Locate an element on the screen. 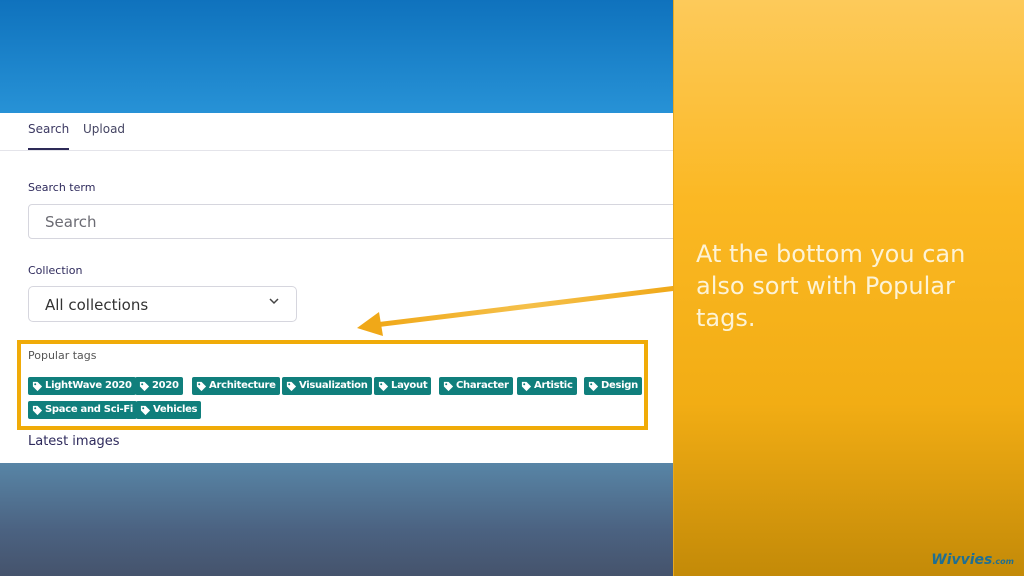  collection-selected-value: All collections is located at coordinates (97, 305).